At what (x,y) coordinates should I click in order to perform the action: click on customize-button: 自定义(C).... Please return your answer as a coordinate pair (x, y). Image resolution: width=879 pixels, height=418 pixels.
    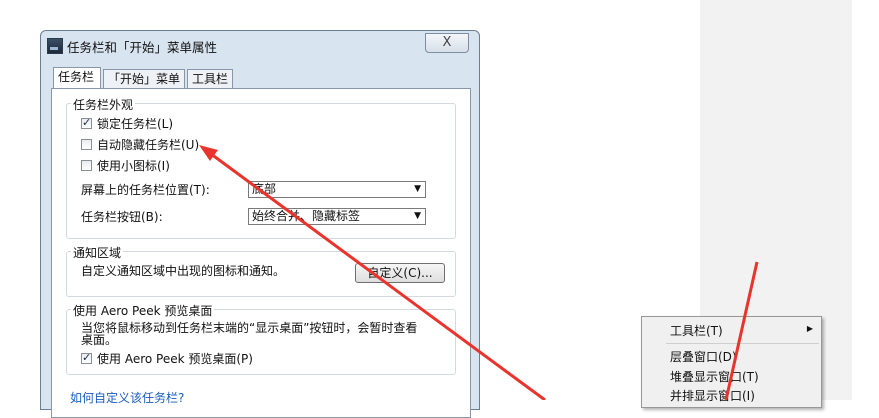
    Looking at the image, I should click on (400, 273).